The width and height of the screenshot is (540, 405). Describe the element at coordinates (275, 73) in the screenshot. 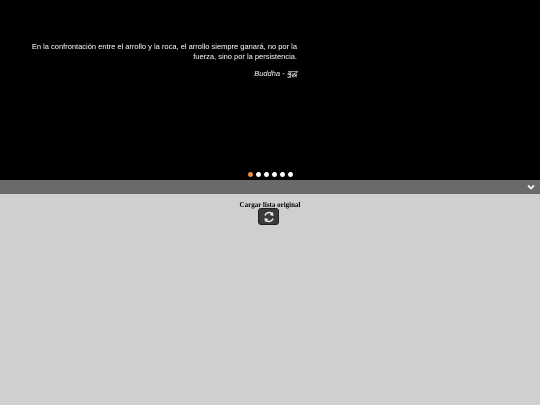

I see `quote-author: Buddha - बुद्ध` at that location.